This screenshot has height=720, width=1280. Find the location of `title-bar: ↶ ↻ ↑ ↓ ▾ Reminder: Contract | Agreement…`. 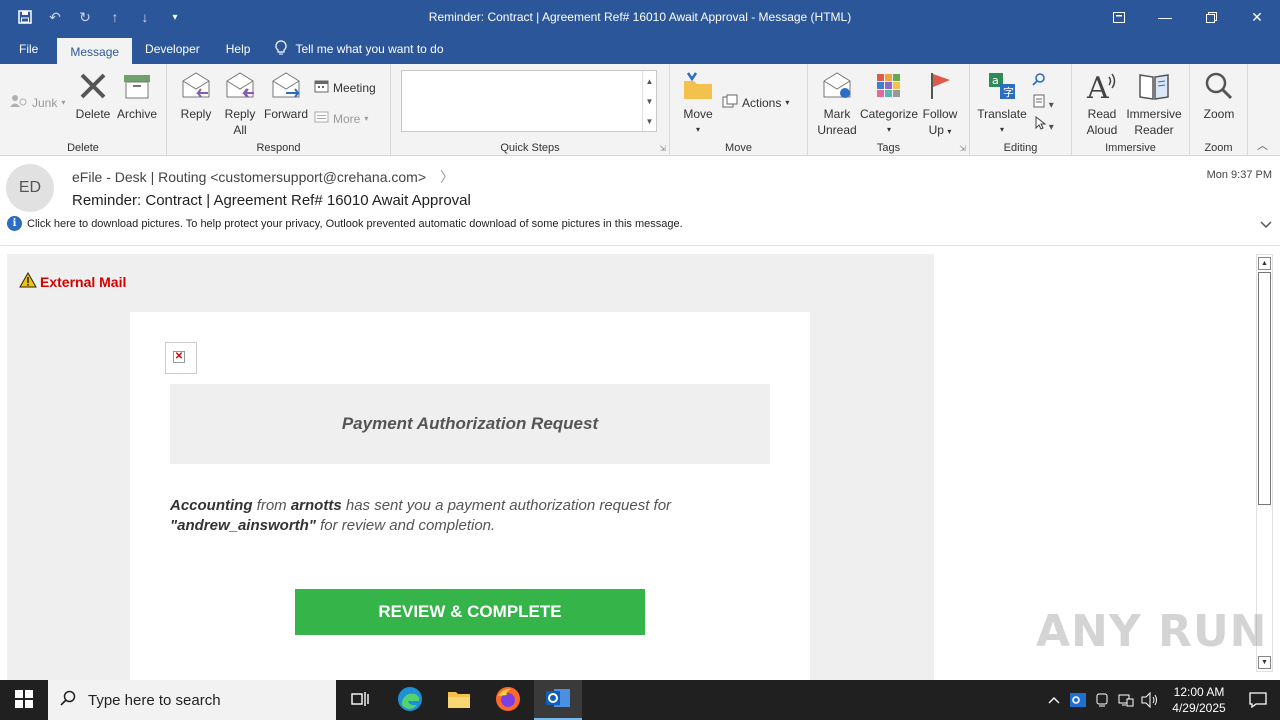

title-bar: ↶ ↻ ↑ ↓ ▾ Reminder: Contract | Agreement… is located at coordinates (640, 17).